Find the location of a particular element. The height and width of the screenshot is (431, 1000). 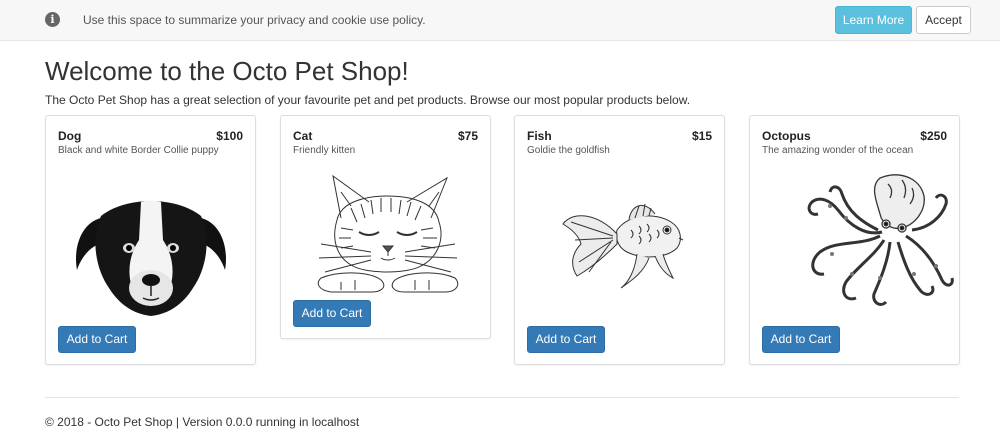

product-card-fish: Fish $15 Goldie the goldfish Add to Cart is located at coordinates (619, 240).